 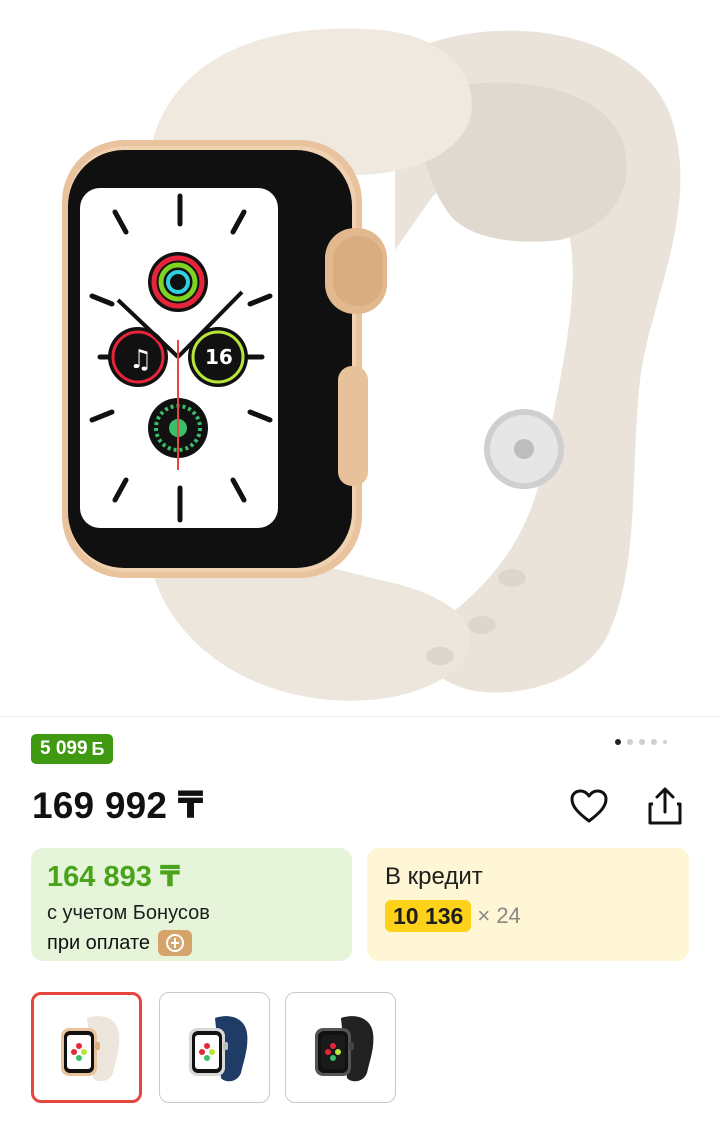 I want to click on share-icon, so click(x=665, y=806).